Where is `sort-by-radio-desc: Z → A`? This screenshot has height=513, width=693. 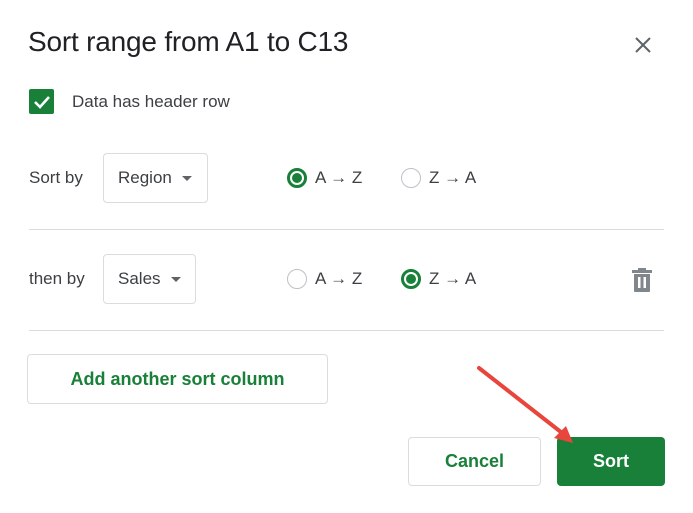 sort-by-radio-desc: Z → A is located at coordinates (438, 178).